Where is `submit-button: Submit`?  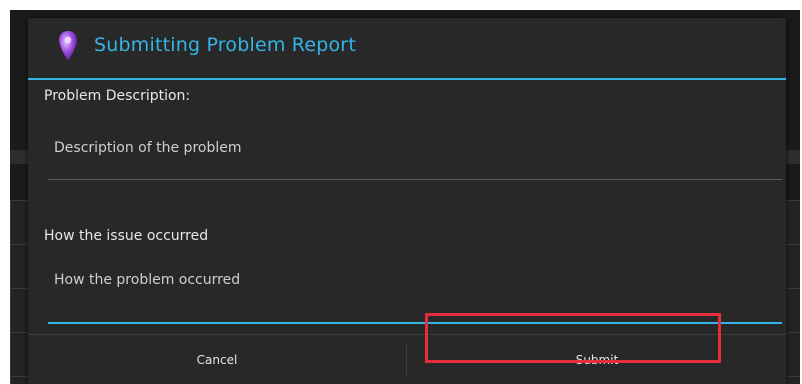 submit-button: Submit is located at coordinates (597, 359).